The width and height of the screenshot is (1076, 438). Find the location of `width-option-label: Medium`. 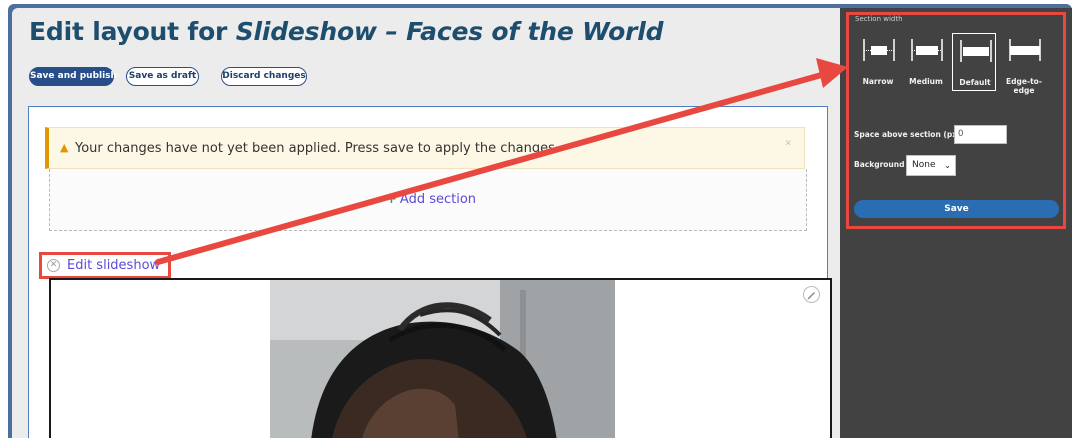

width-option-label: Medium is located at coordinates (926, 81).